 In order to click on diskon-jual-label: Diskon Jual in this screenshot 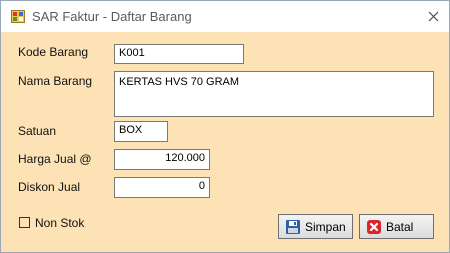, I will do `click(49, 187)`.